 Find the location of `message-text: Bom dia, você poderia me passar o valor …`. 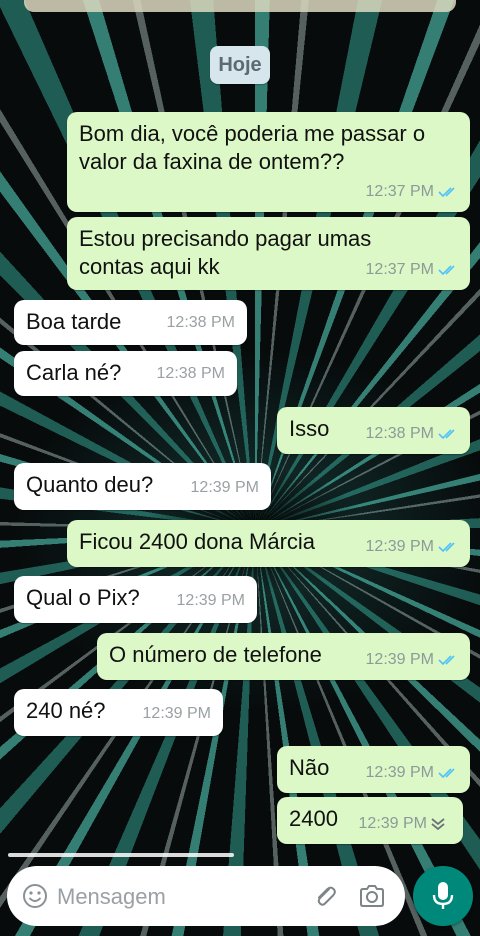

message-text: Bom dia, você poderia me passar o valor … is located at coordinates (252, 147).